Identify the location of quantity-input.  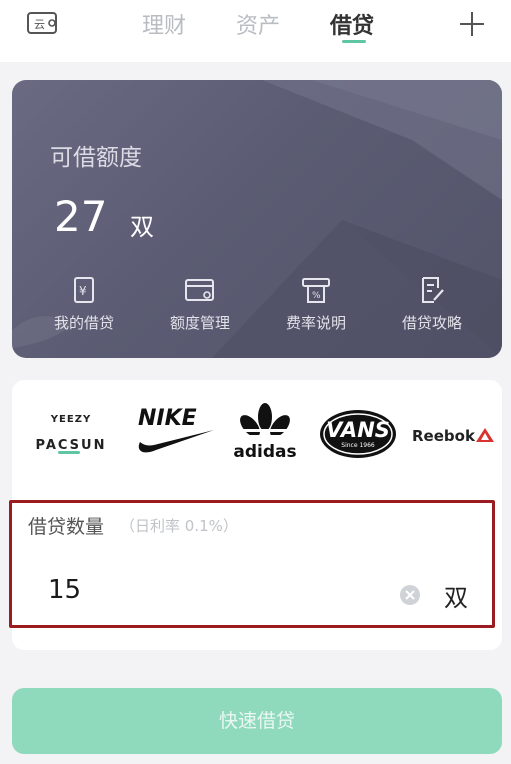
(198, 590).